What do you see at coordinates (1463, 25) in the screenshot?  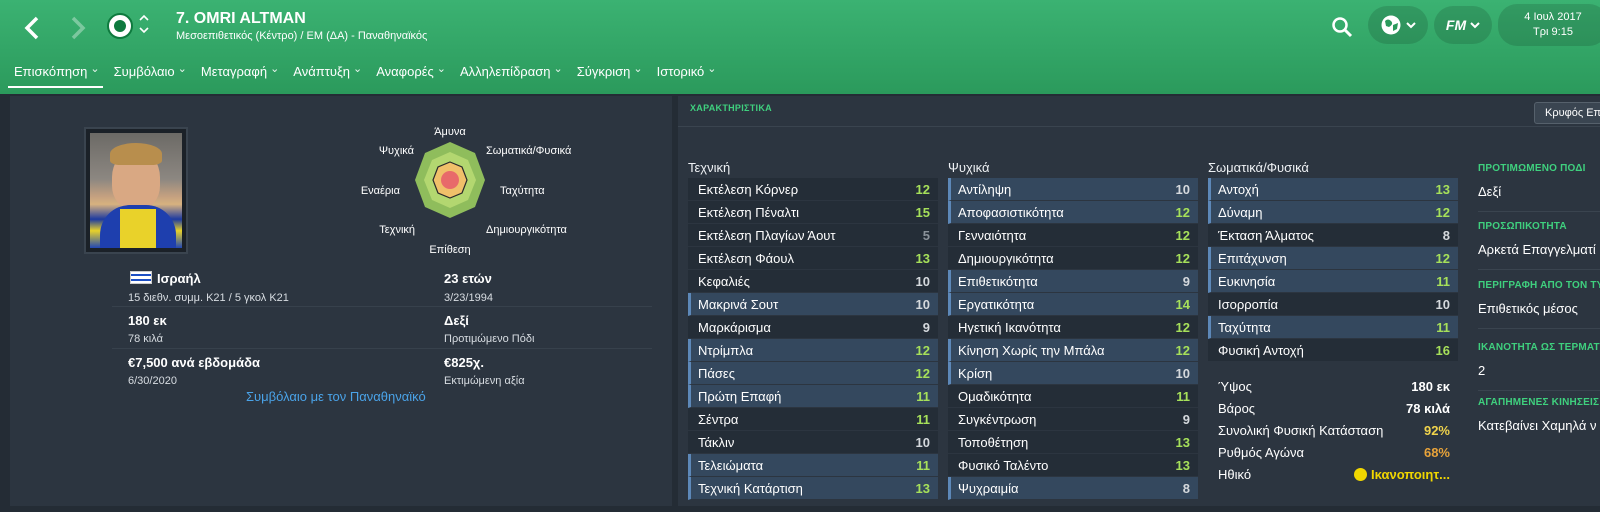 I see `fm-menu-button: FM` at bounding box center [1463, 25].